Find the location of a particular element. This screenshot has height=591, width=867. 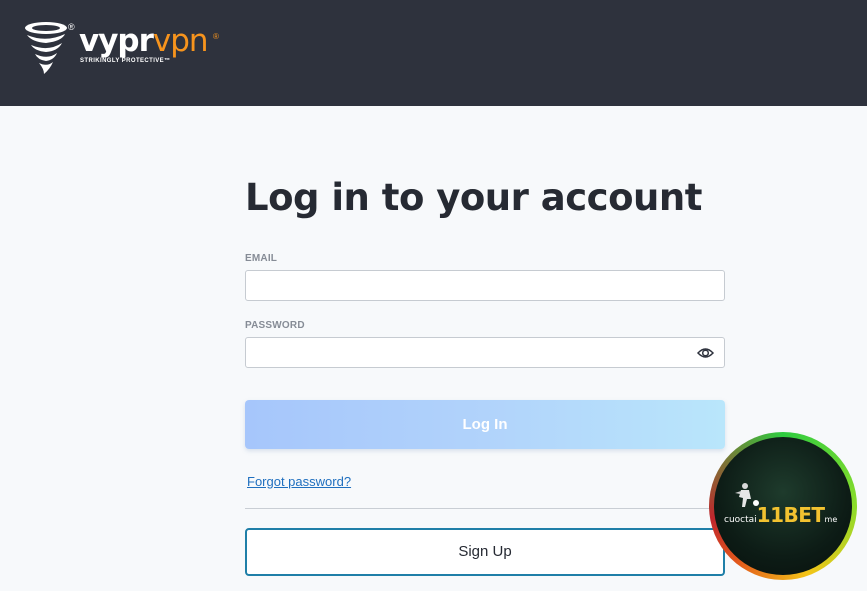

registered-mark-2: ® is located at coordinates (216, 36).